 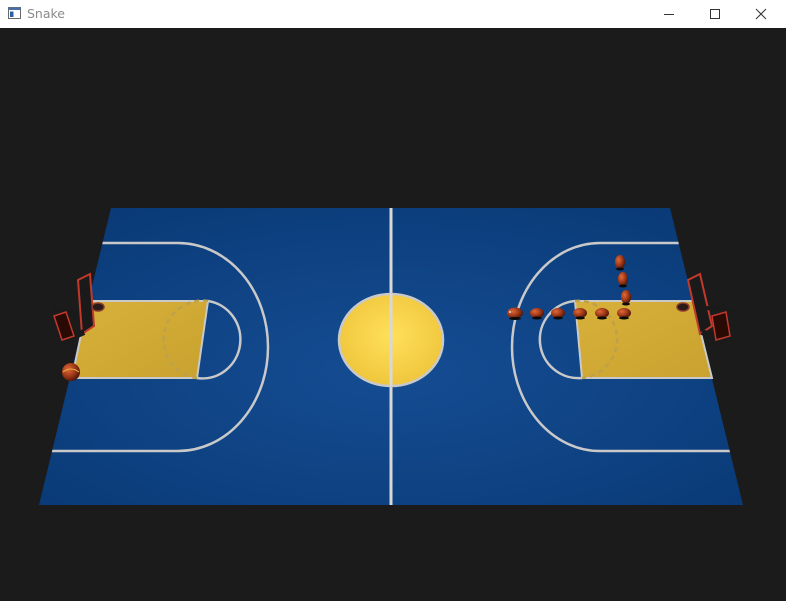 What do you see at coordinates (14, 13) in the screenshot?
I see `app-window-icon` at bounding box center [14, 13].